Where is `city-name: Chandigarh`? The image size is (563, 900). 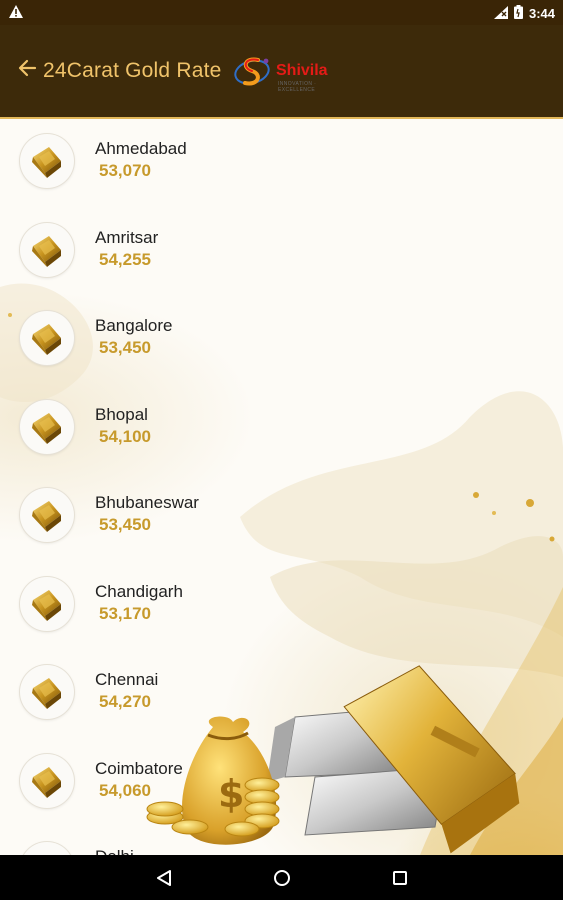
city-name: Chandigarh is located at coordinates (139, 591).